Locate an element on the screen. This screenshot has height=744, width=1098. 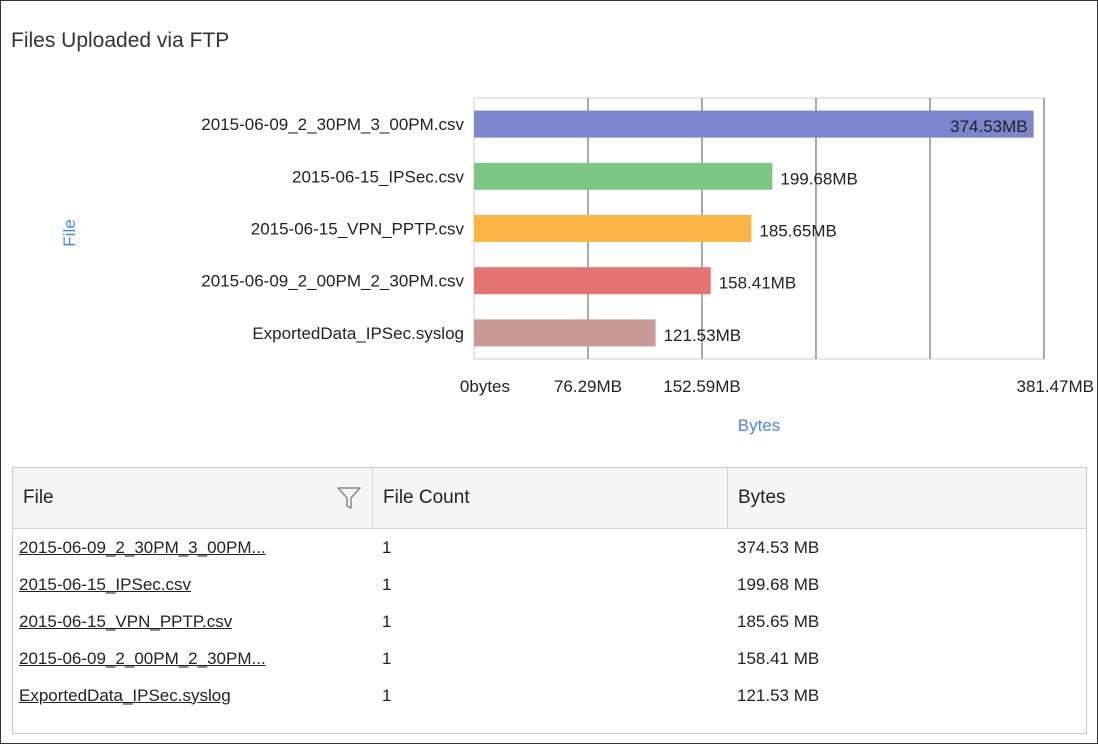
category-label: 2015-06-09_2_00PM_2_30PM.csv is located at coordinates (332, 281).